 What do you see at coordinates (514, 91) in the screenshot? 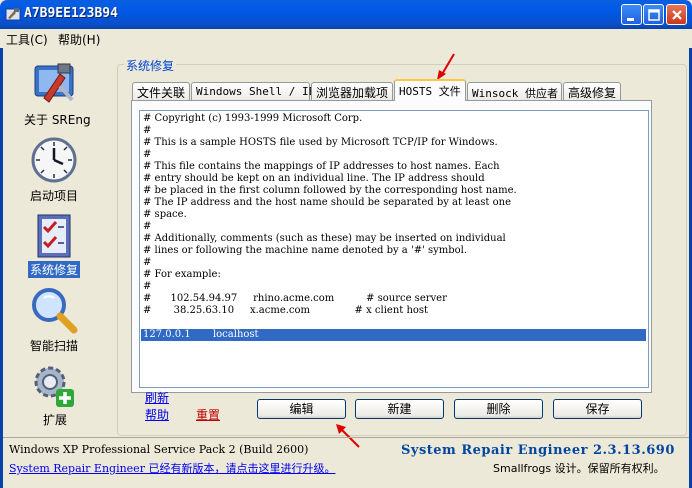
I see `tab-winsock-providers: Winsock 供应者` at bounding box center [514, 91].